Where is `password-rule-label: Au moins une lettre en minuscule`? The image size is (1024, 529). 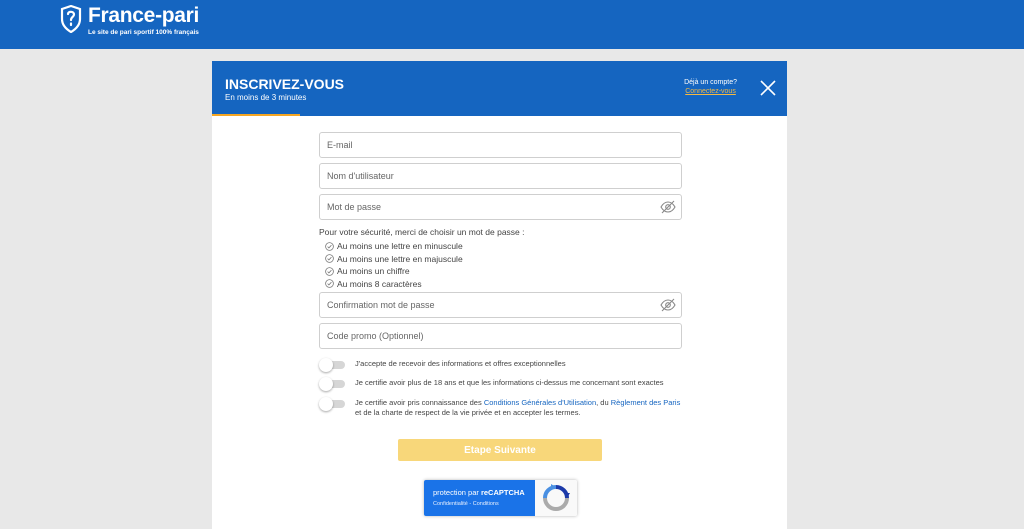
password-rule-label: Au moins une lettre en minuscule is located at coordinates (400, 246).